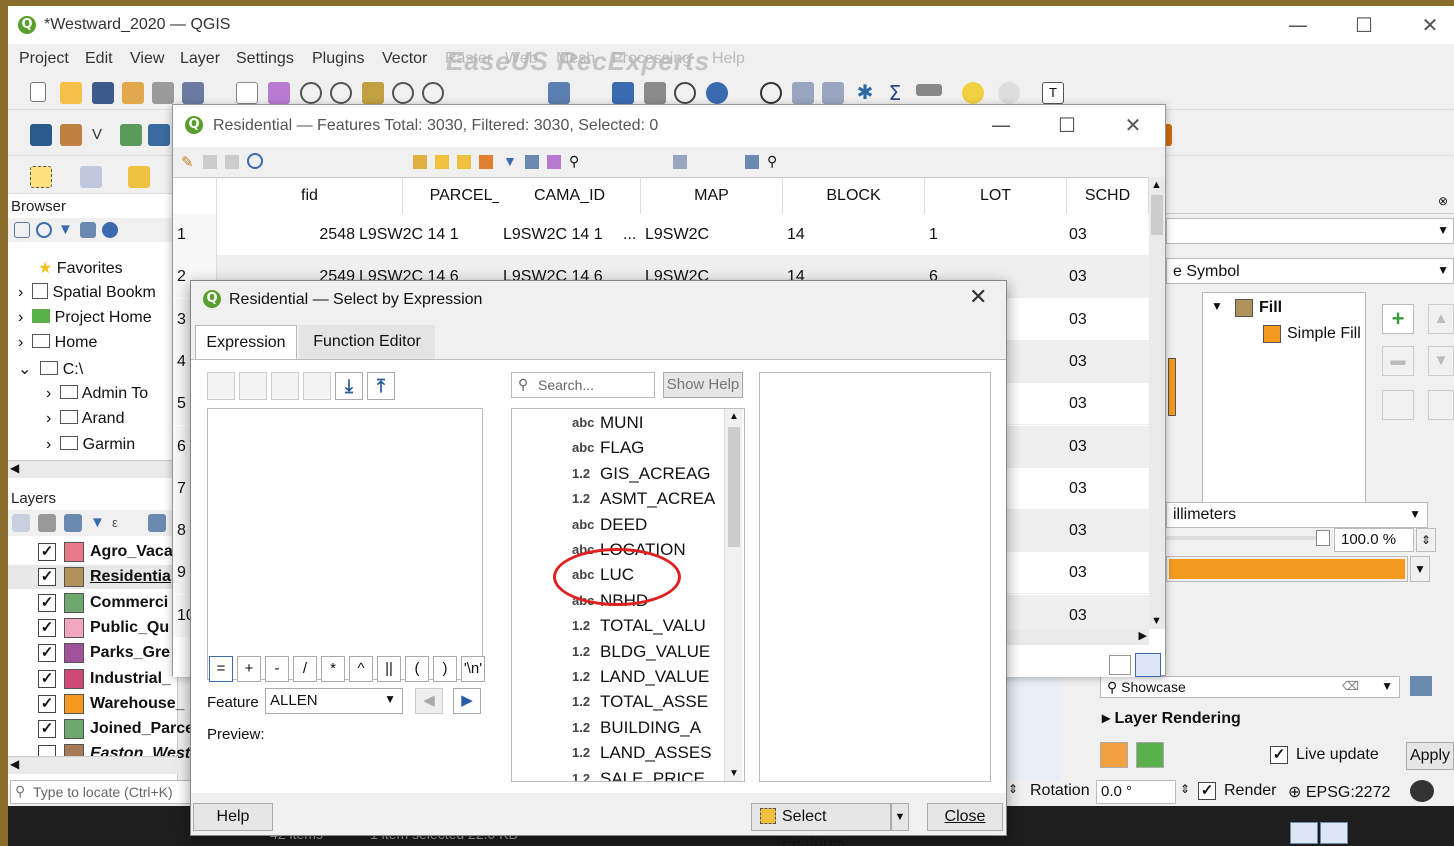 This screenshot has width=1454, height=846. Describe the element at coordinates (187, 162) in the screenshot. I see `toggle-edit-icon: ✎` at that location.